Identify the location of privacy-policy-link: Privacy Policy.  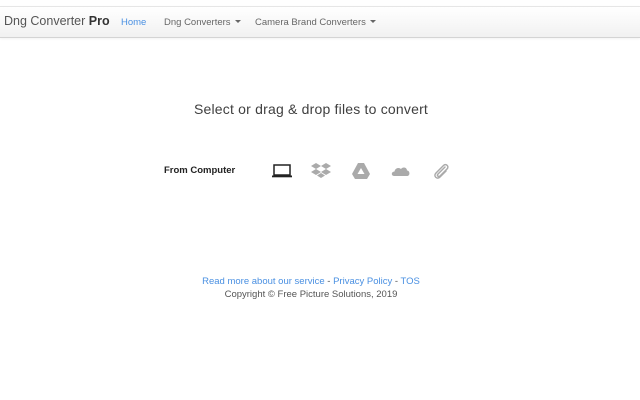
(362, 281).